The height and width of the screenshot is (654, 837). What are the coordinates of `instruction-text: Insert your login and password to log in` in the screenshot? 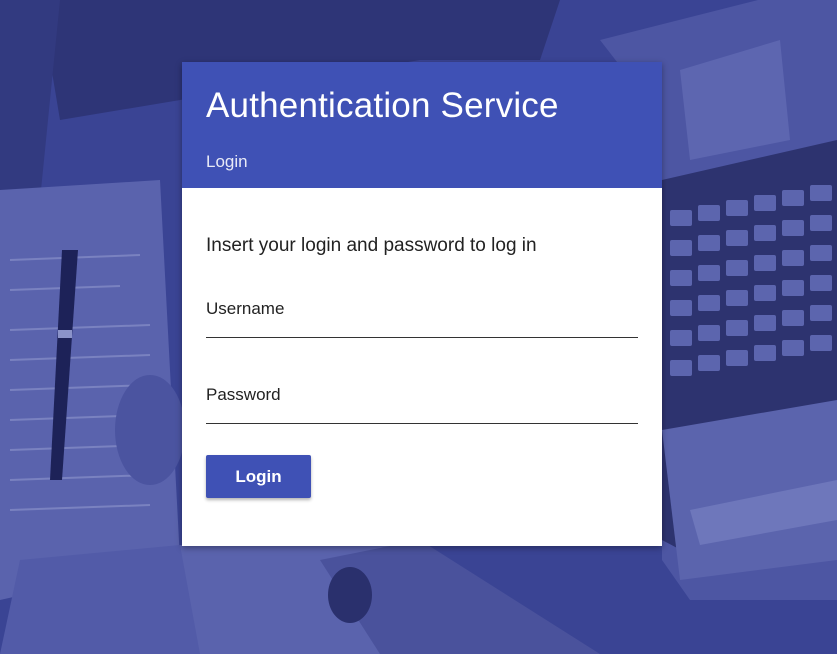 It's located at (371, 245).